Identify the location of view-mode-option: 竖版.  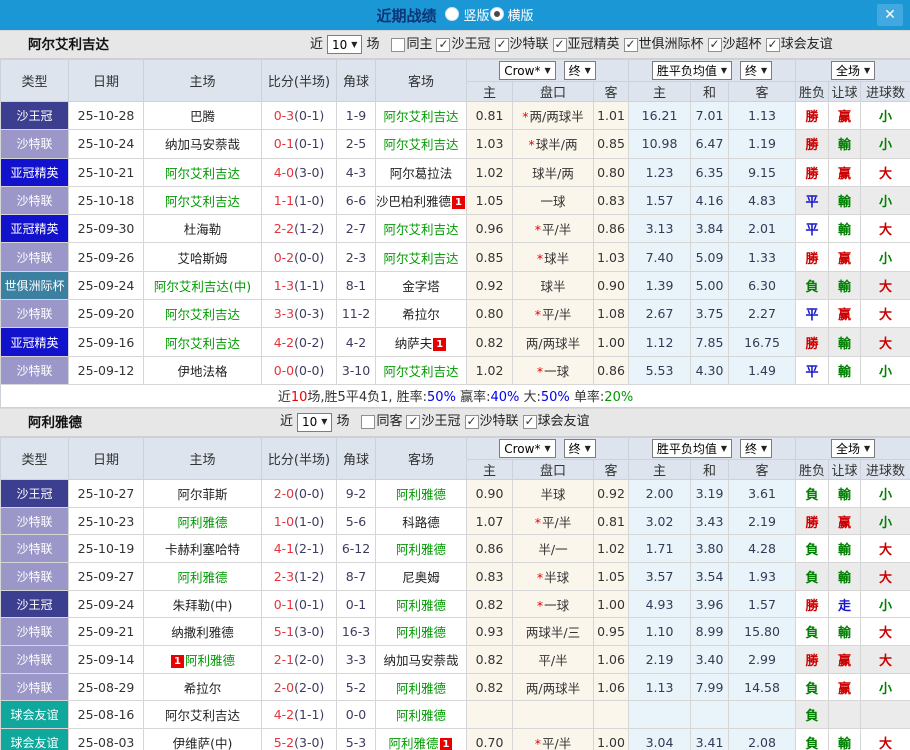
(467, 14).